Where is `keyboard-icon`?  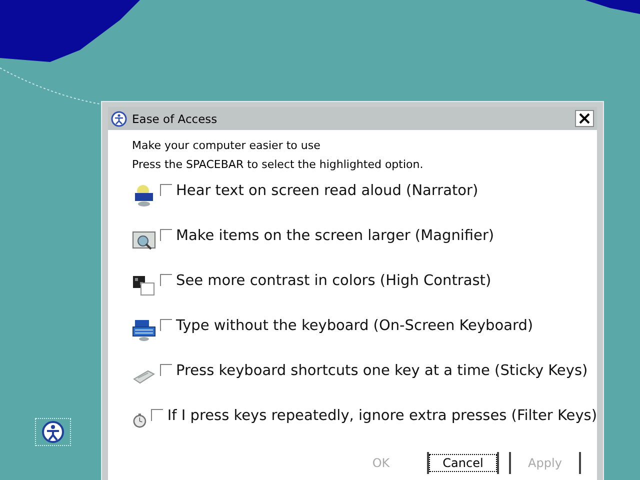
keyboard-icon is located at coordinates (144, 330).